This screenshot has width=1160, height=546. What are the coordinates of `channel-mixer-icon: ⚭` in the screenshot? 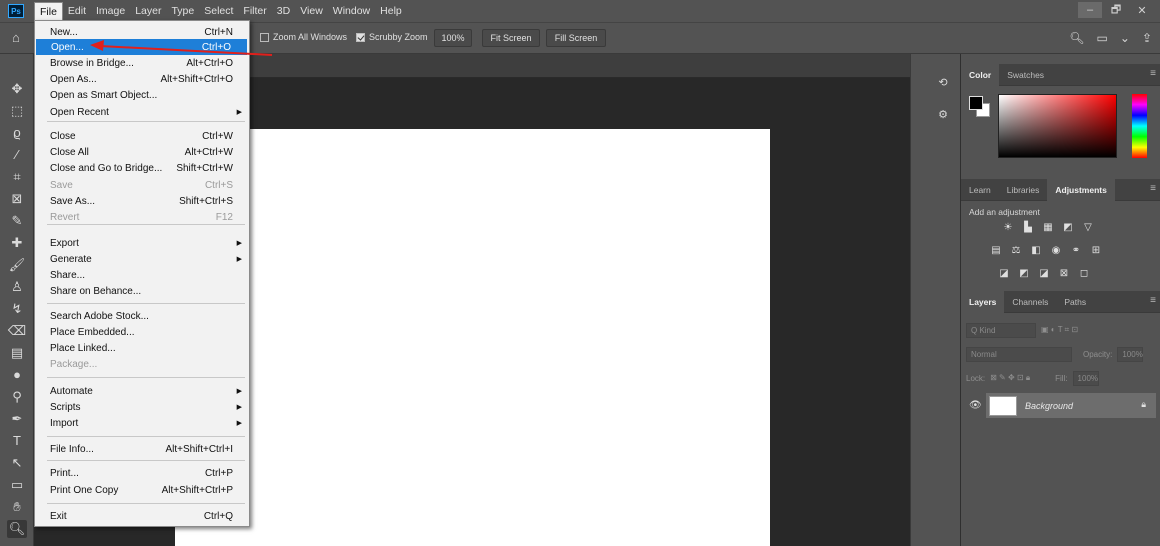 It's located at (1076, 250).